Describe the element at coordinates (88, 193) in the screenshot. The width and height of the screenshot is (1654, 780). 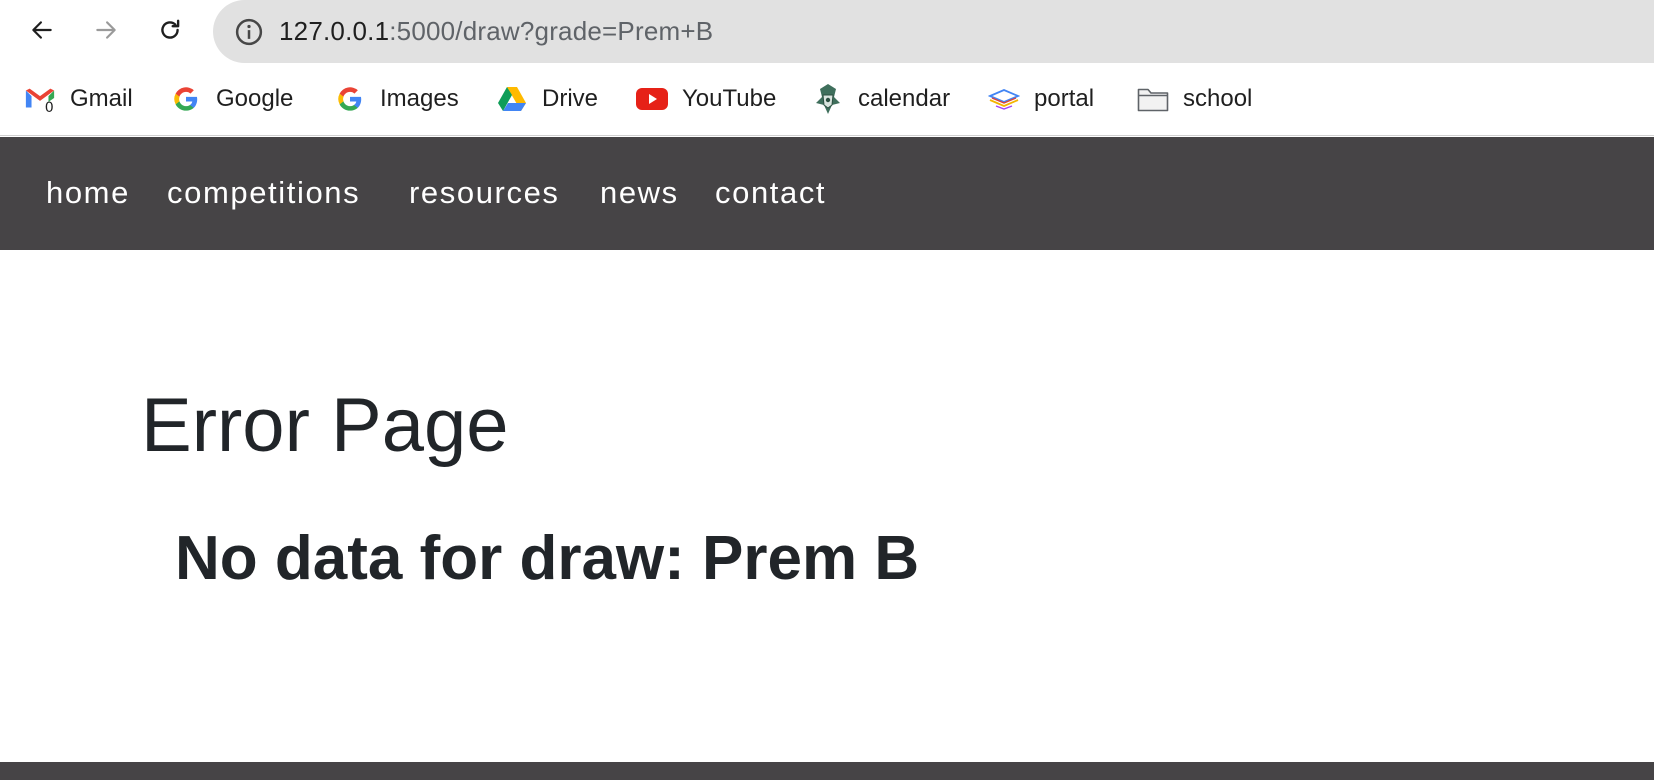
I see `nav-home: home` at that location.